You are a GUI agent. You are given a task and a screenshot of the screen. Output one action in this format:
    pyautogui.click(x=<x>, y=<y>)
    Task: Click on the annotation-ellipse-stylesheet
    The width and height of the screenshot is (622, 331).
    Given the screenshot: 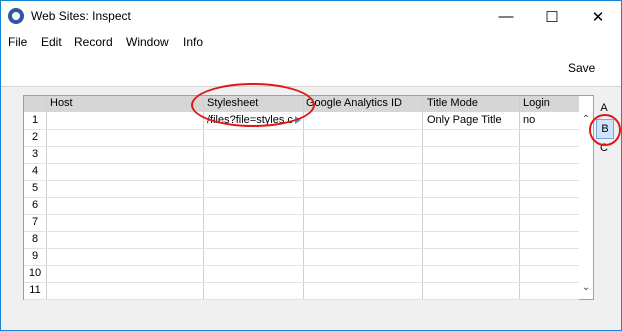 What is the action you would take?
    pyautogui.click(x=253, y=105)
    